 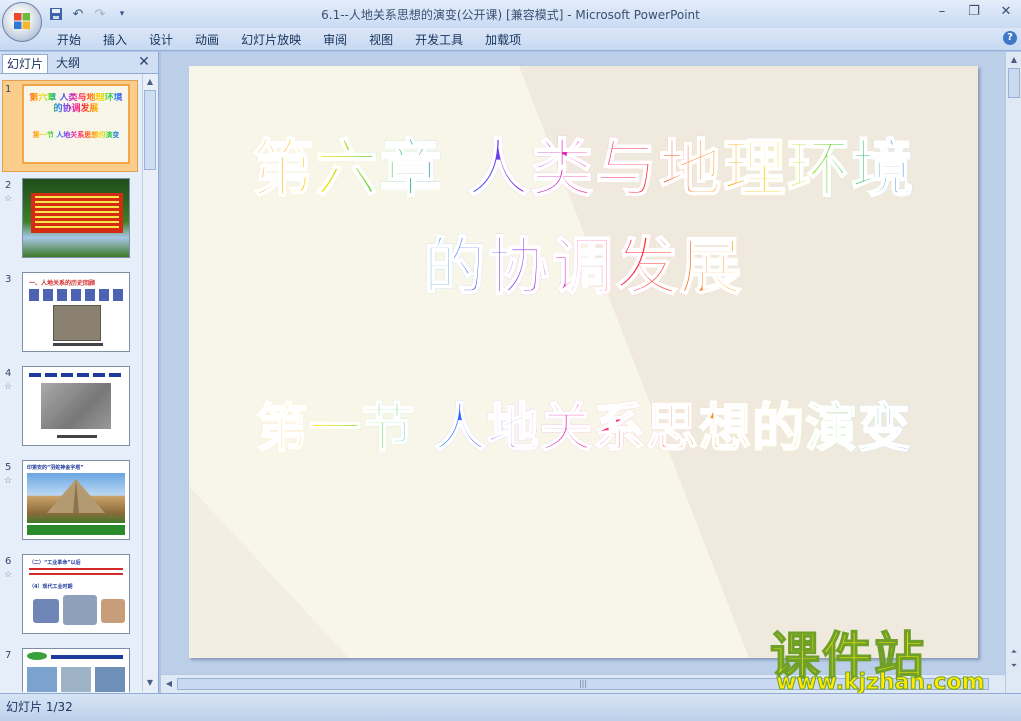 I want to click on tab-review: 审阅, so click(x=335, y=40).